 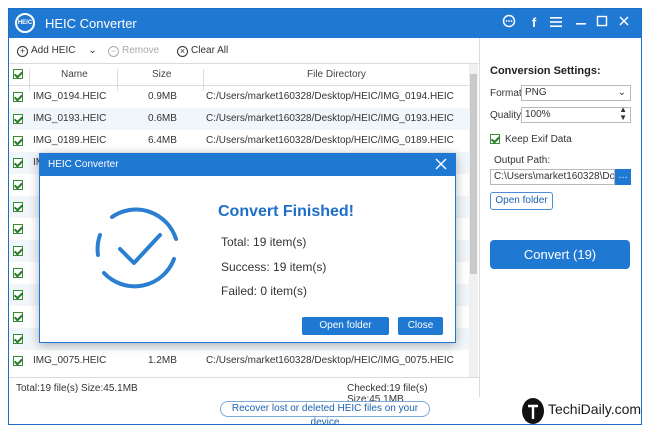 What do you see at coordinates (91, 23) in the screenshot?
I see `window-title: HEIC Converter` at bounding box center [91, 23].